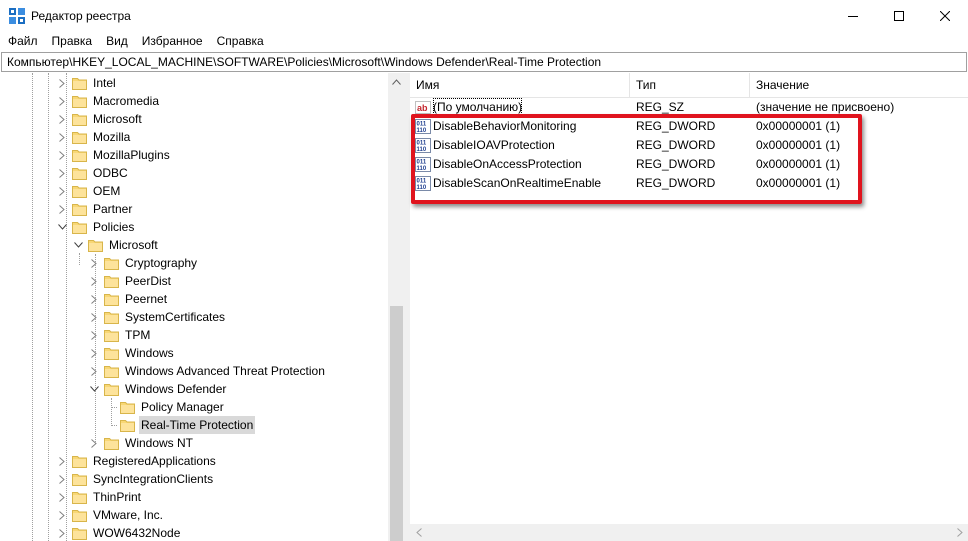 The width and height of the screenshot is (968, 541). What do you see at coordinates (853, 15) in the screenshot?
I see `minimize-button` at bounding box center [853, 15].